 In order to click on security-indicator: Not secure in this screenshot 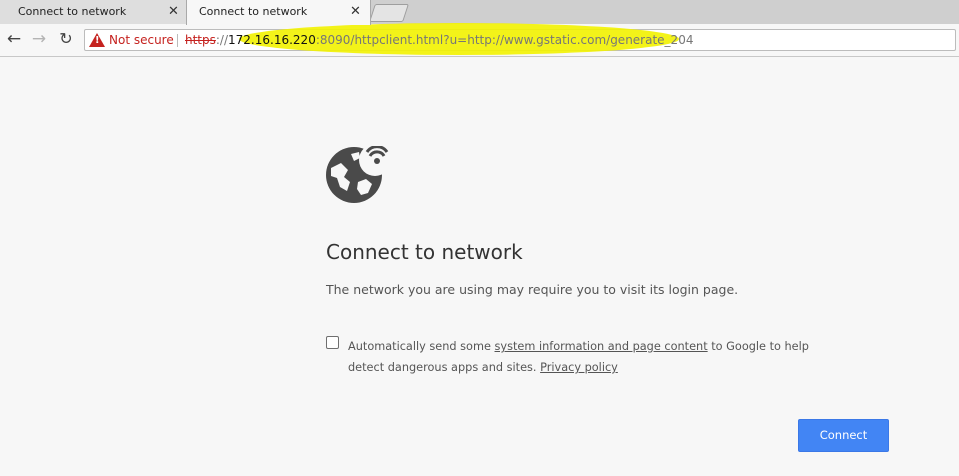, I will do `click(141, 40)`.